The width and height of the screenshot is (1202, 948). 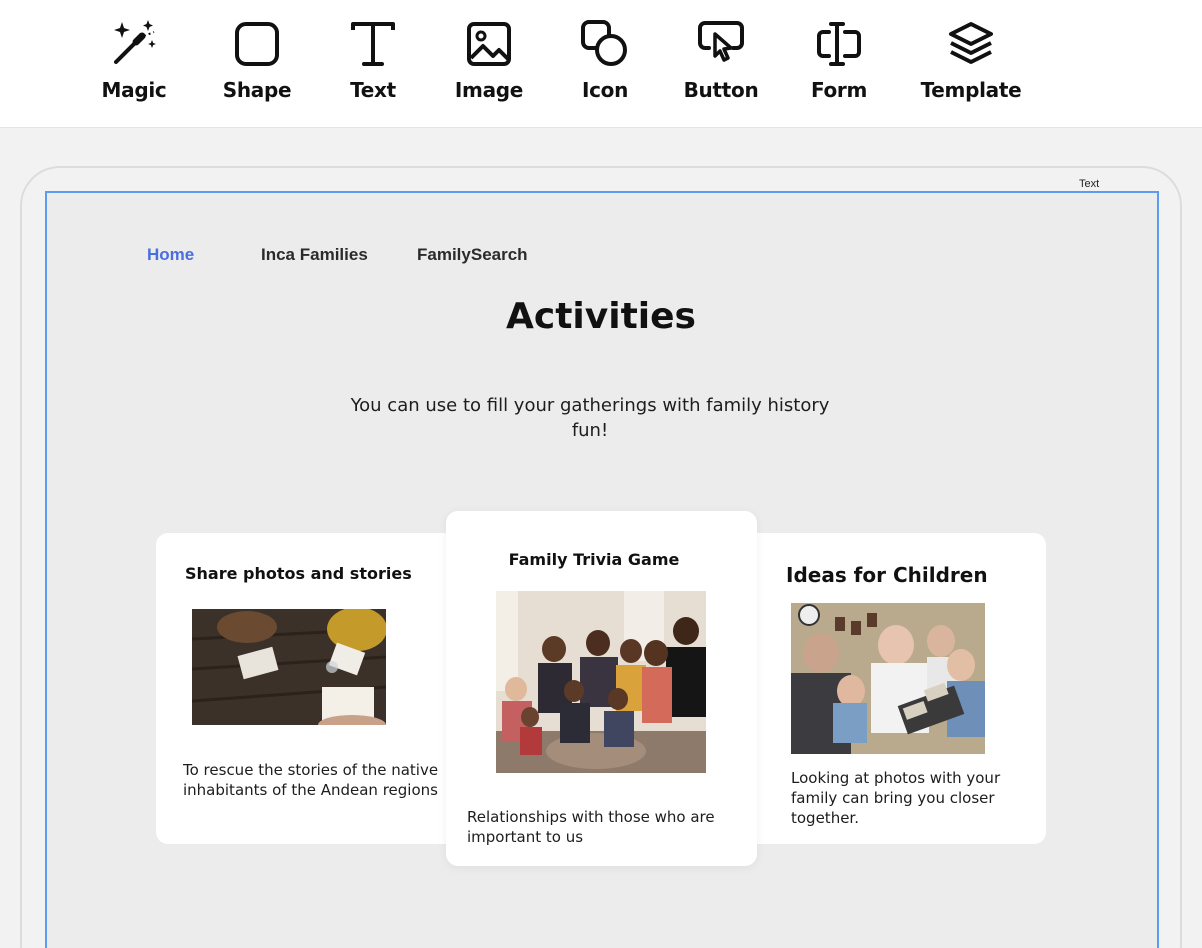 What do you see at coordinates (170, 255) in the screenshot?
I see `nav-home: Home` at bounding box center [170, 255].